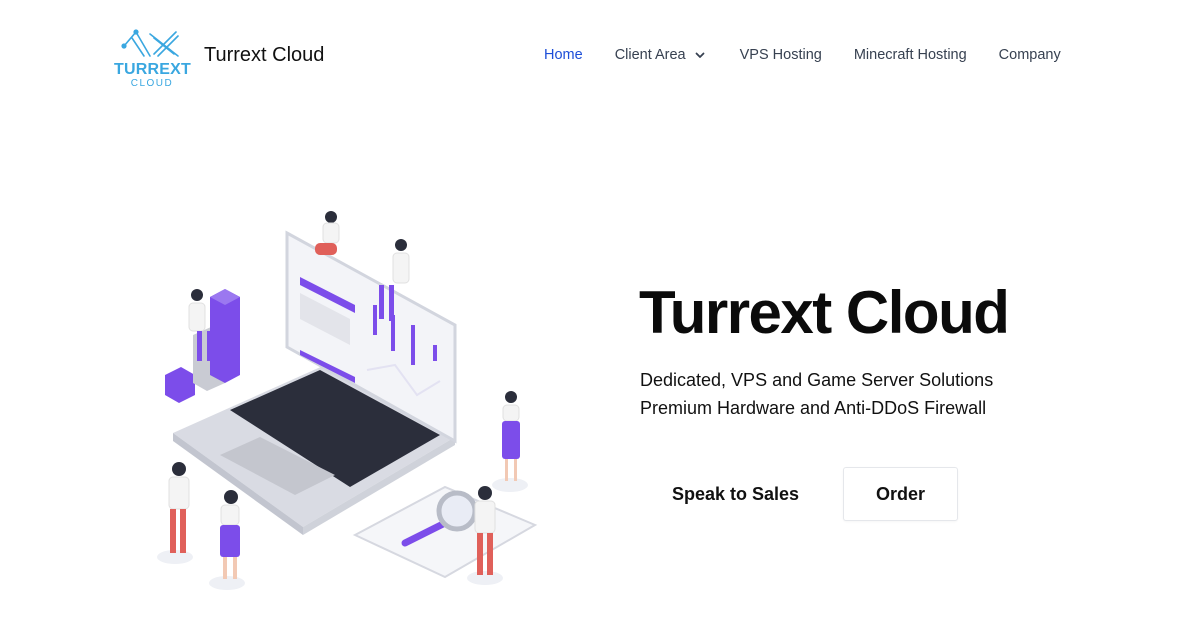  I want to click on person-man-left, so click(179, 507).